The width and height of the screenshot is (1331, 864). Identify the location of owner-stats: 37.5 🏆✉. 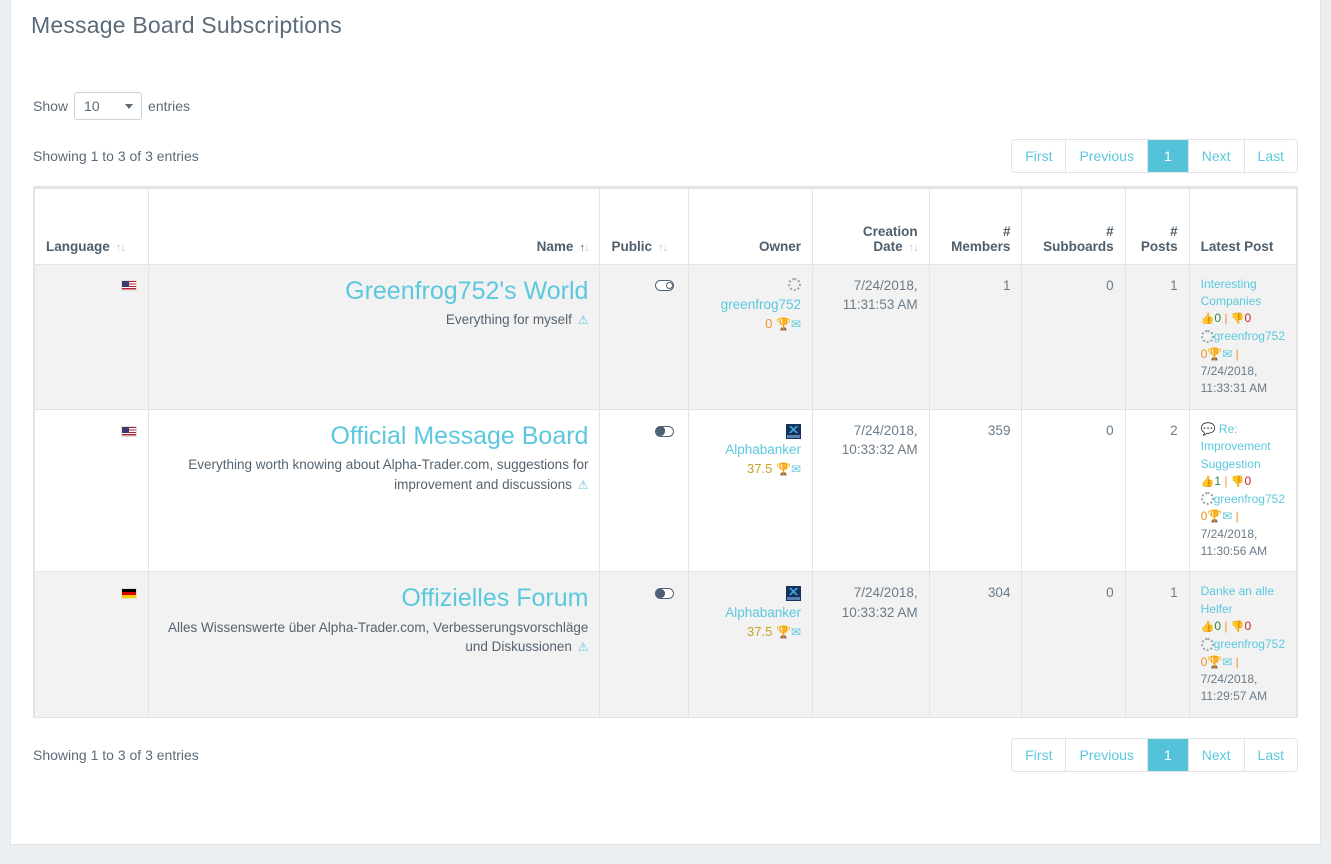
(750, 632).